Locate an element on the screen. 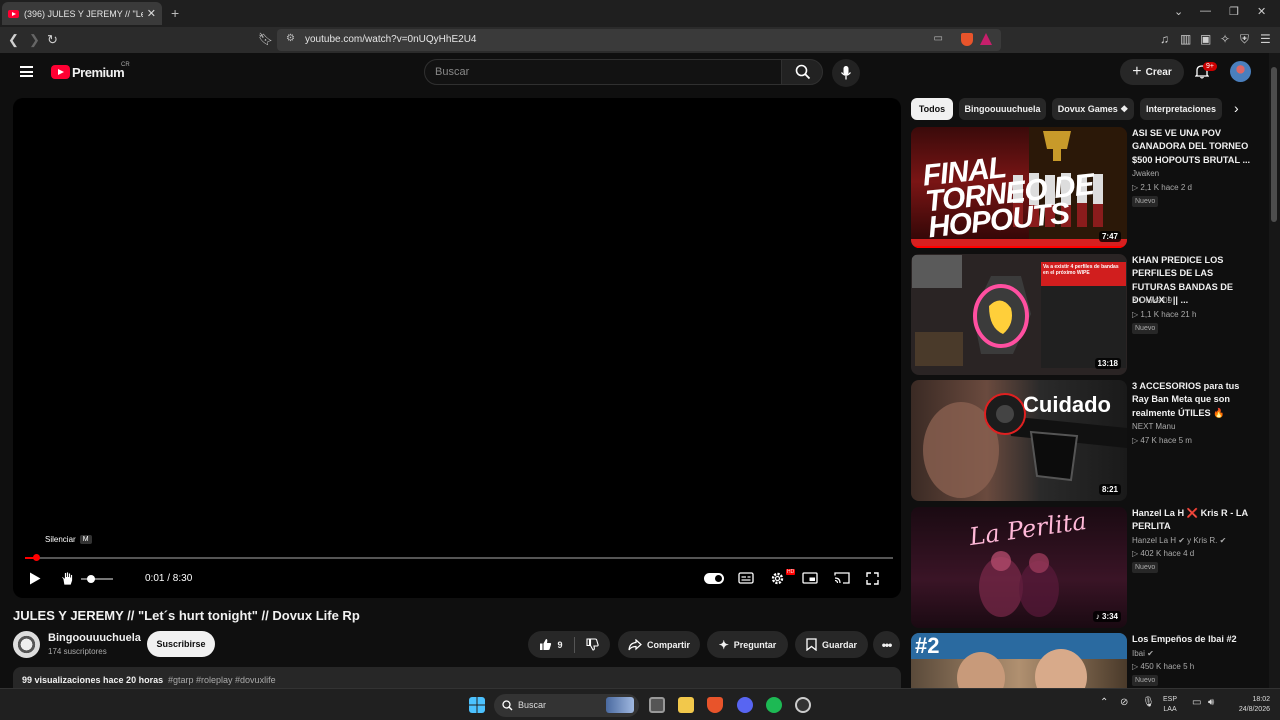 This screenshot has width=1280, height=720. chevron-right-icon: › is located at coordinates (1236, 108).